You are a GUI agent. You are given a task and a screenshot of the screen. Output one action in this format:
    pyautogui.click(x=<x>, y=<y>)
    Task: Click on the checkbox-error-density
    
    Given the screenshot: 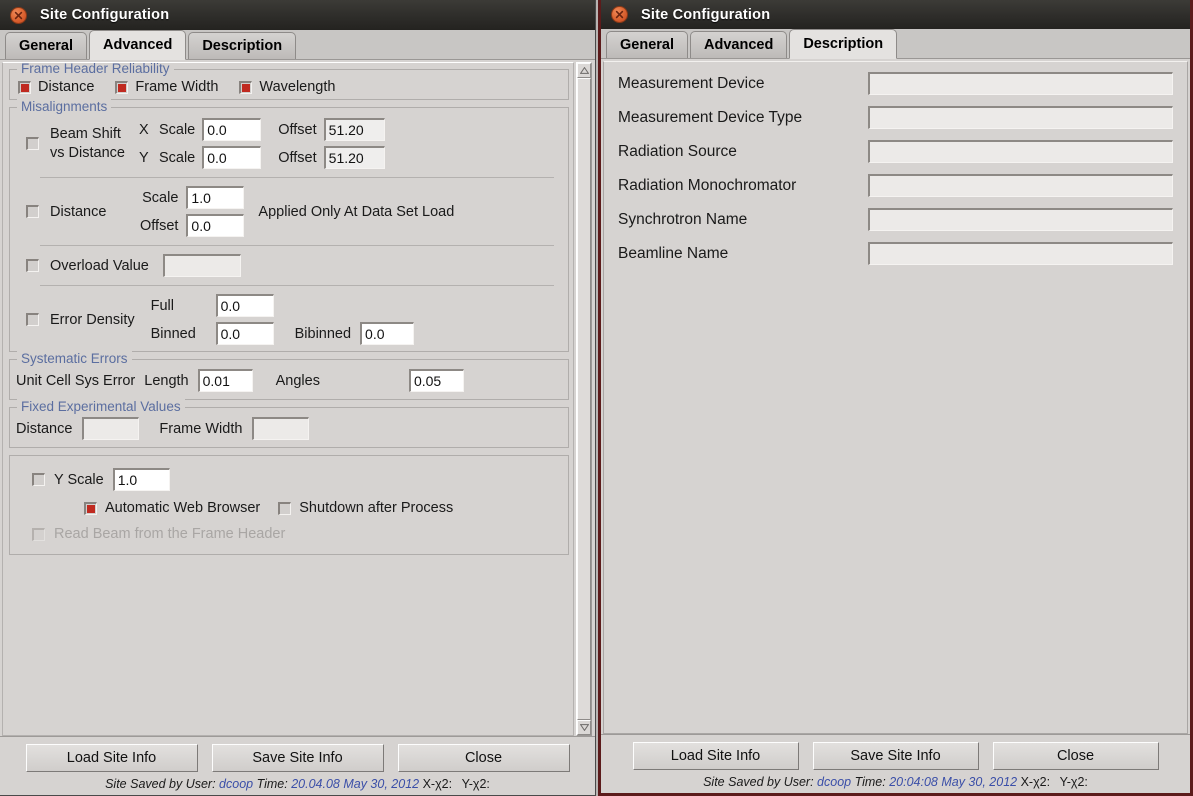 What is the action you would take?
    pyautogui.click(x=32, y=319)
    